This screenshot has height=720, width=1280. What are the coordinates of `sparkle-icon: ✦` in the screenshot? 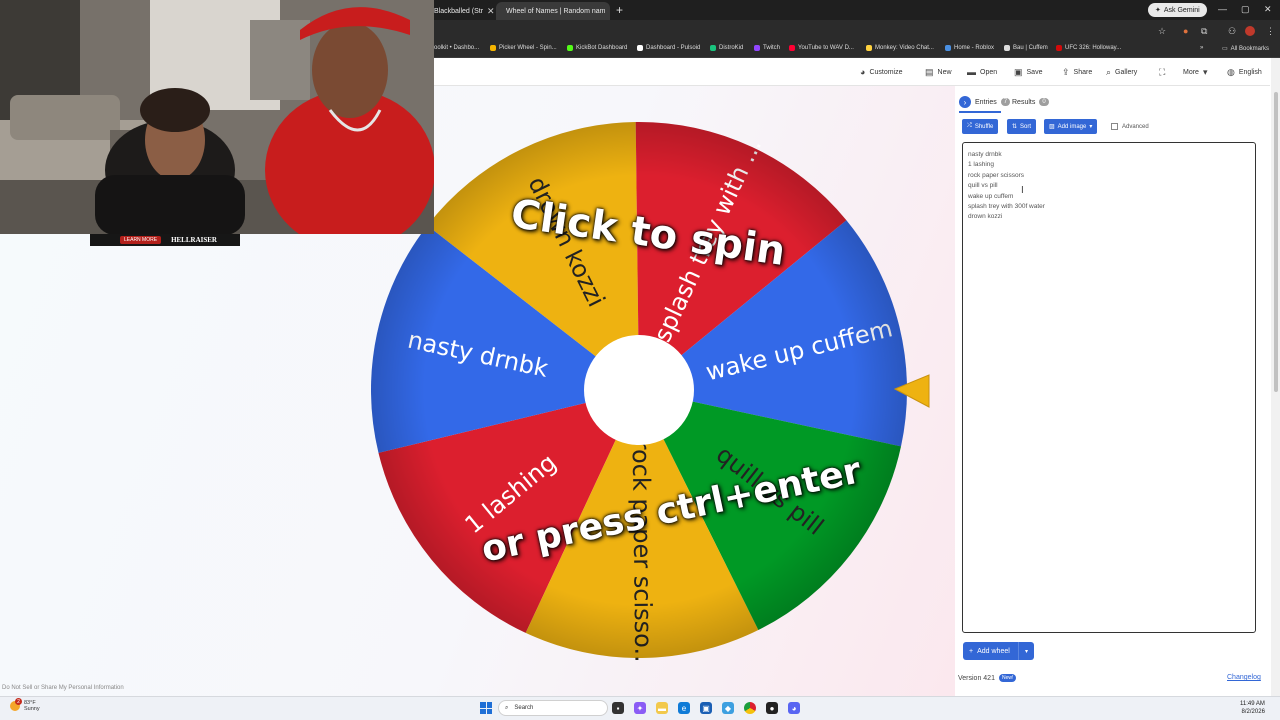 It's located at (1158, 10).